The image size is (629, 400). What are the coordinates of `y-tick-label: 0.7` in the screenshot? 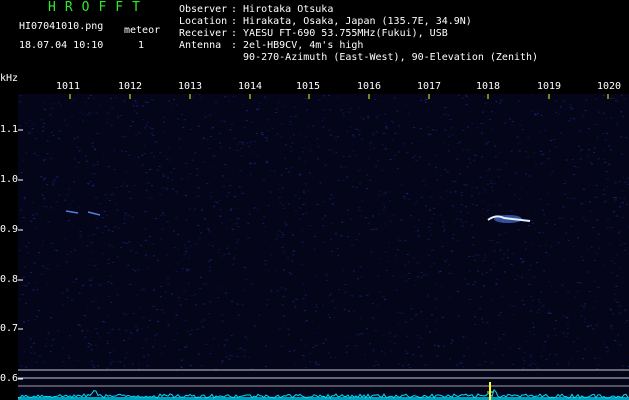 It's located at (9, 328).